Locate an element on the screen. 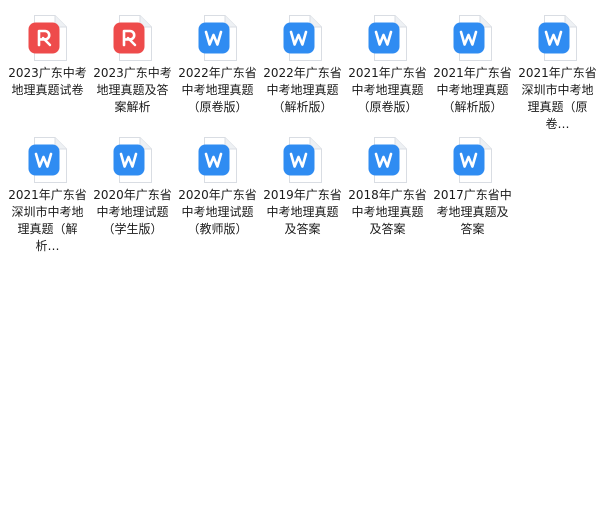  file-name: 2021年广东省中考地理真题（解析版） is located at coordinates (472, 90).